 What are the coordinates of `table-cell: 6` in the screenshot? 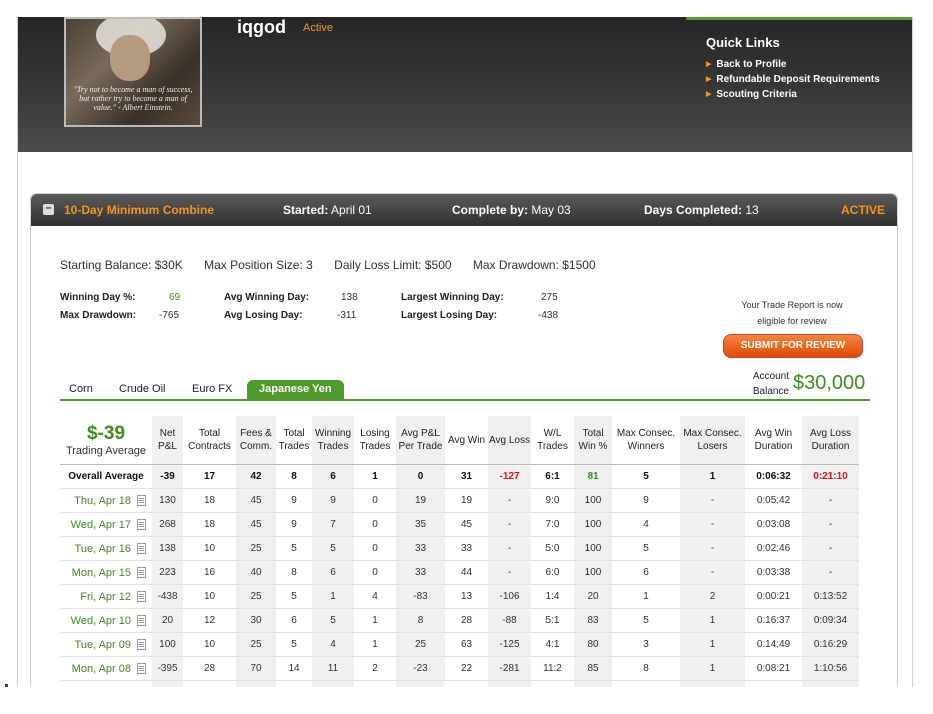 It's located at (333, 476).